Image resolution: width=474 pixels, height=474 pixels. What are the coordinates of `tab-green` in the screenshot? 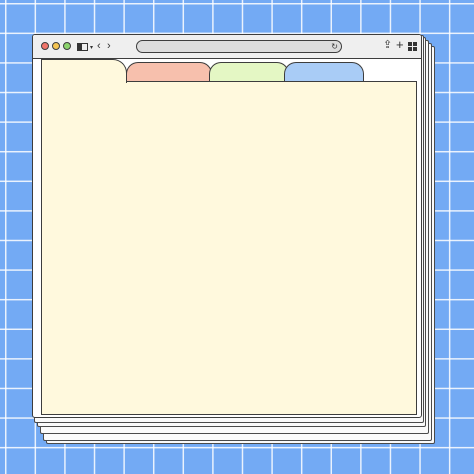 It's located at (249, 72).